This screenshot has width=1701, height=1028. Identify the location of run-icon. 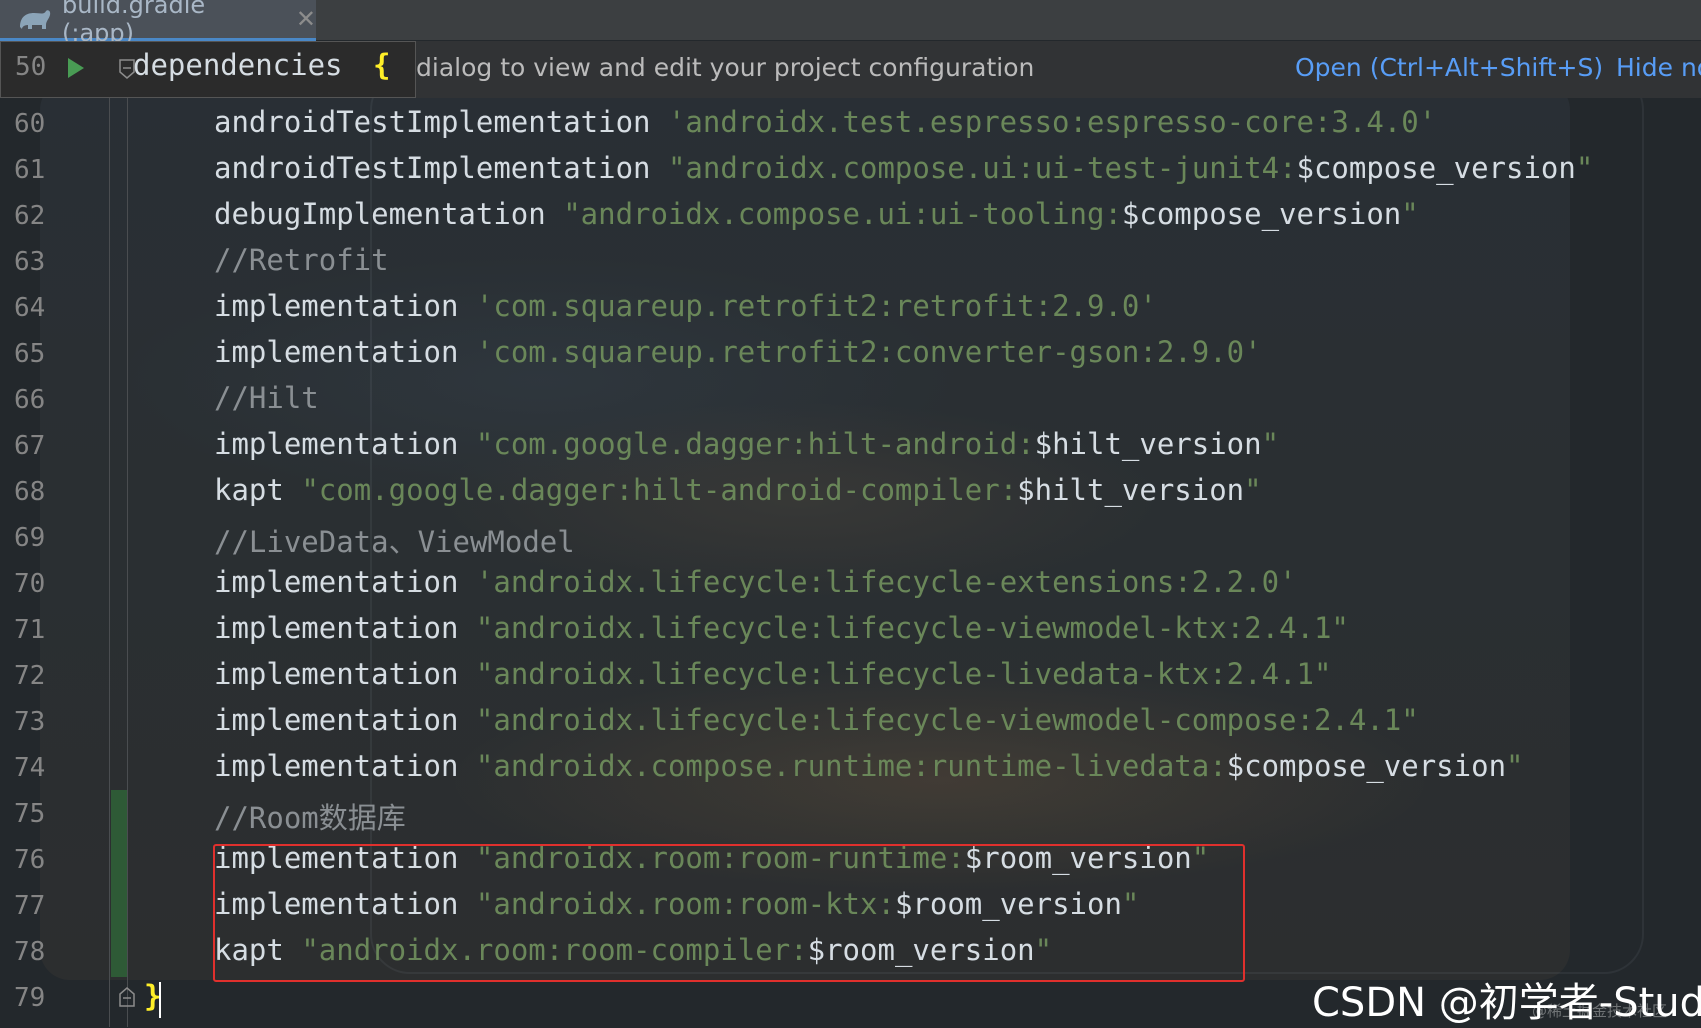
(76, 70).